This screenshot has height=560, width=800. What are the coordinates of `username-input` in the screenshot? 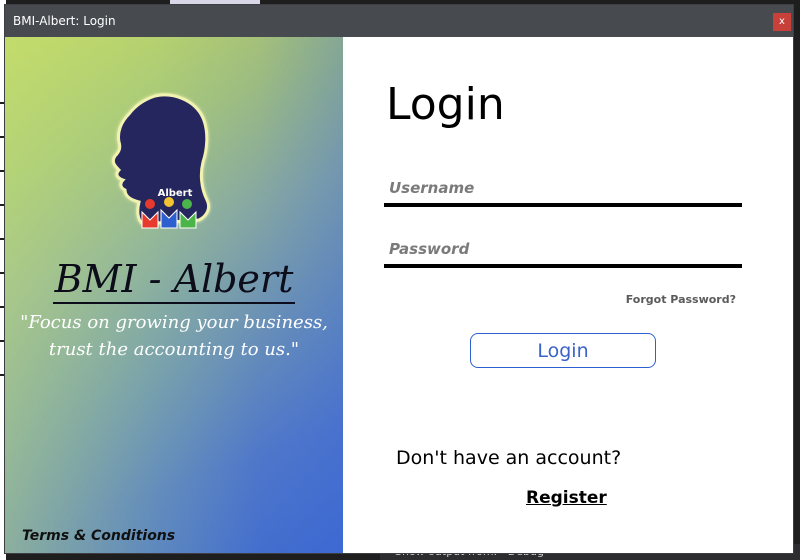 It's located at (563, 190).